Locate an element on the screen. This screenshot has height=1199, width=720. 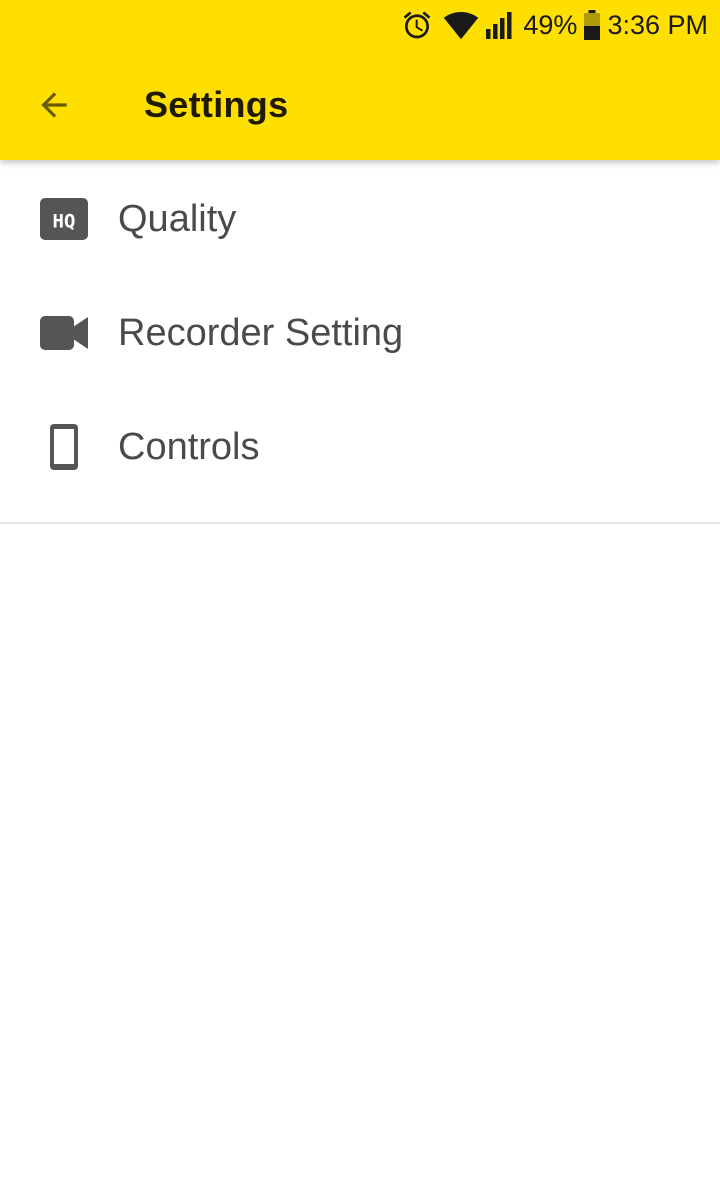
clock: 3:36 PM is located at coordinates (657, 24).